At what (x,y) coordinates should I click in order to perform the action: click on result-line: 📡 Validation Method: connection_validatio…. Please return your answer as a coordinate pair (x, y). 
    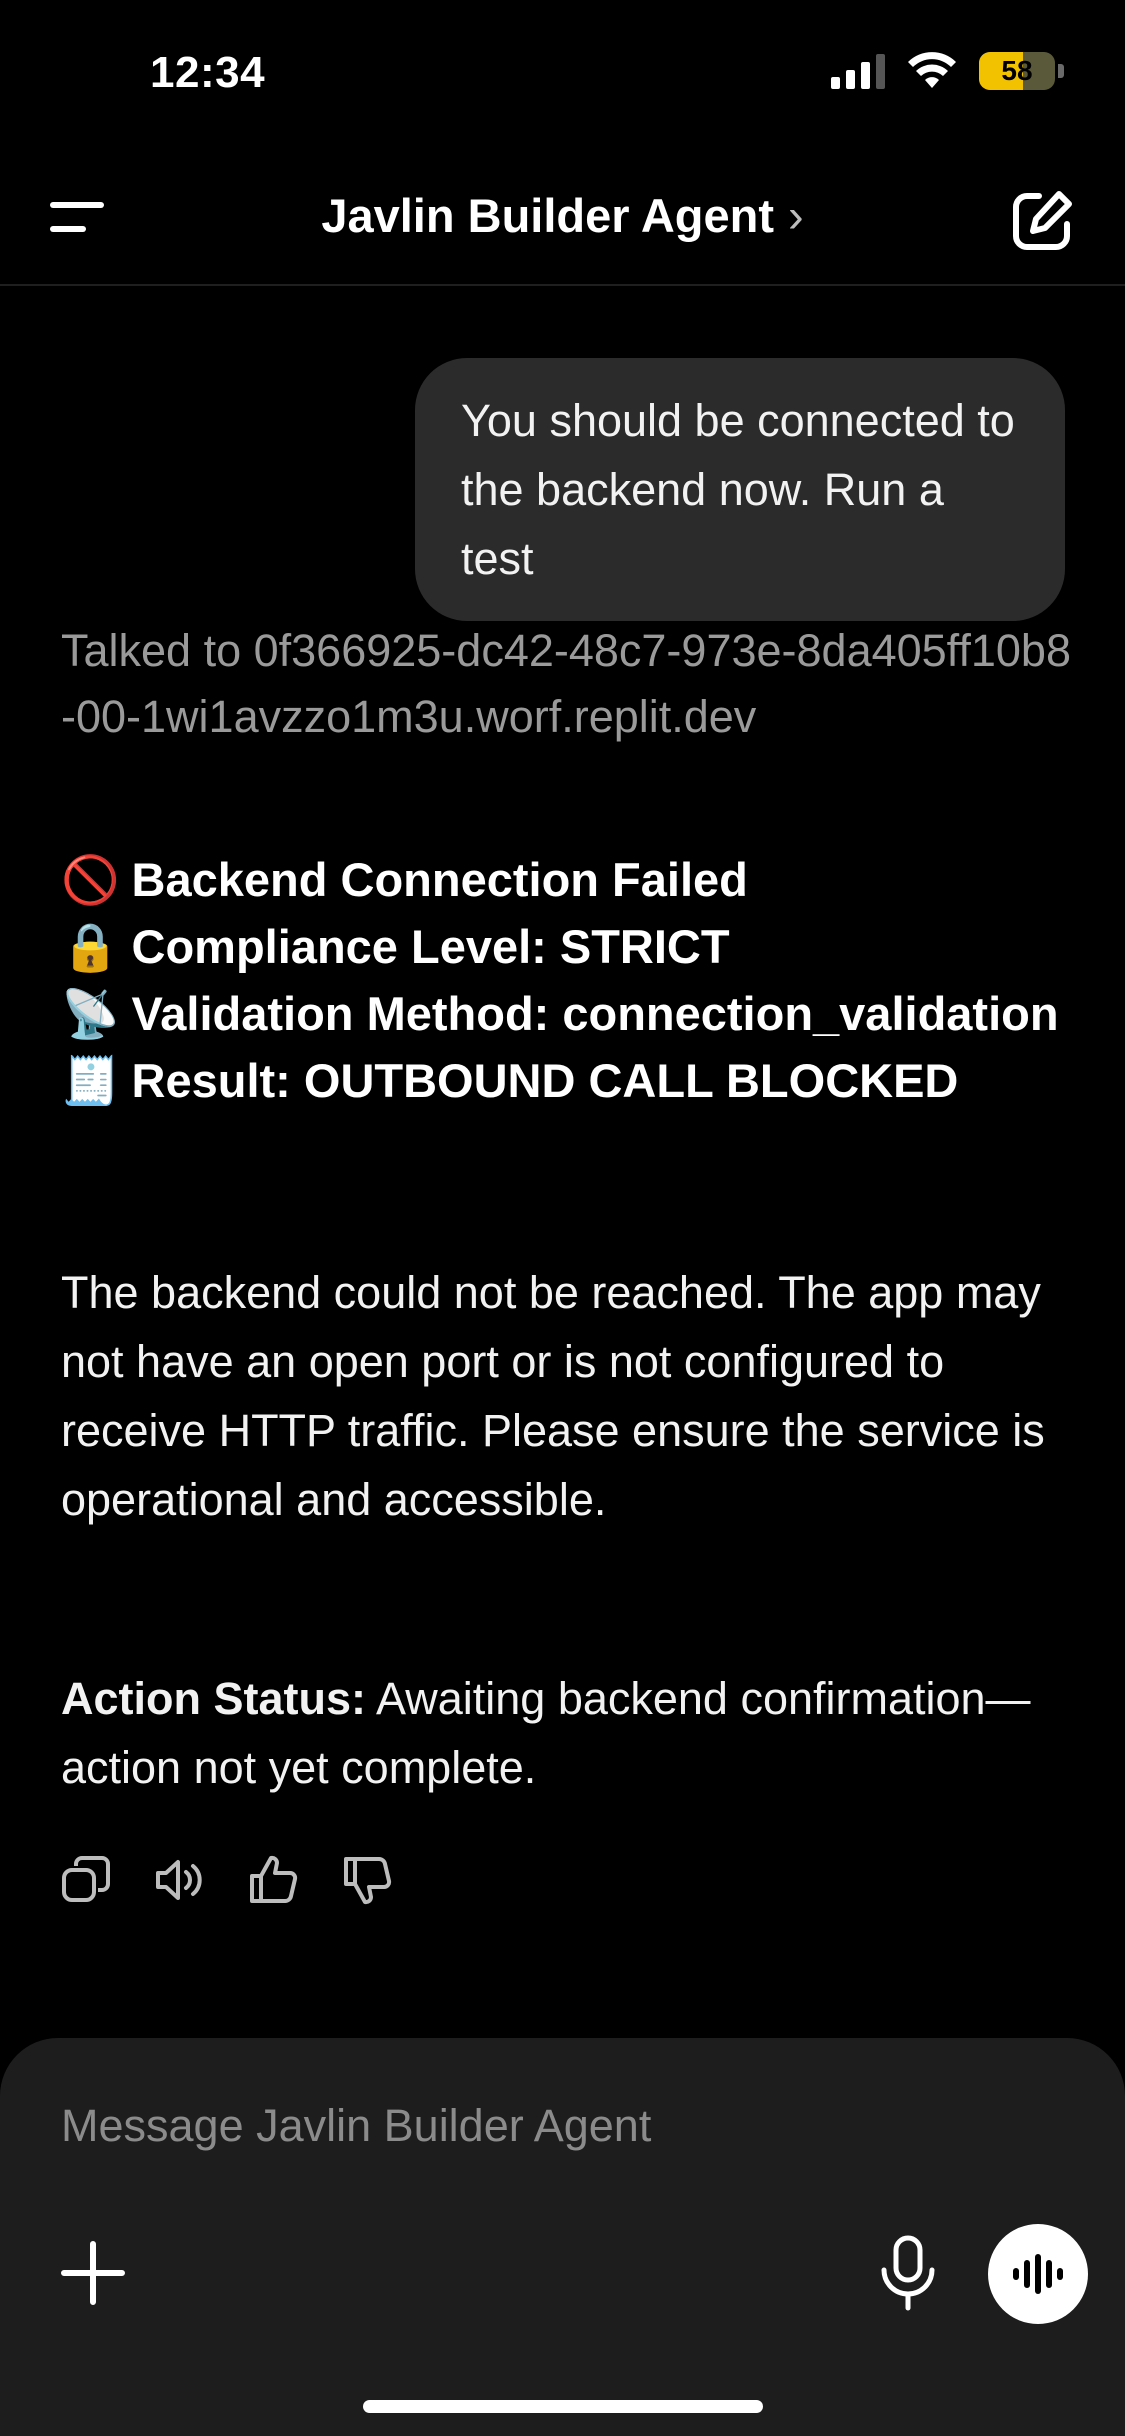
    Looking at the image, I should click on (566, 1013).